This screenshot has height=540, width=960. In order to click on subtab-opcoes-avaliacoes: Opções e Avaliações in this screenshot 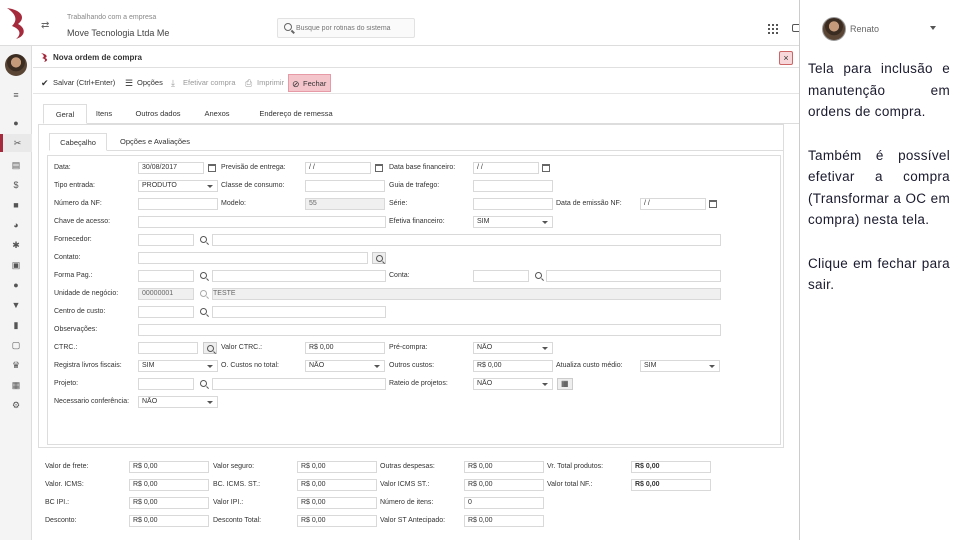, I will do `click(155, 142)`.